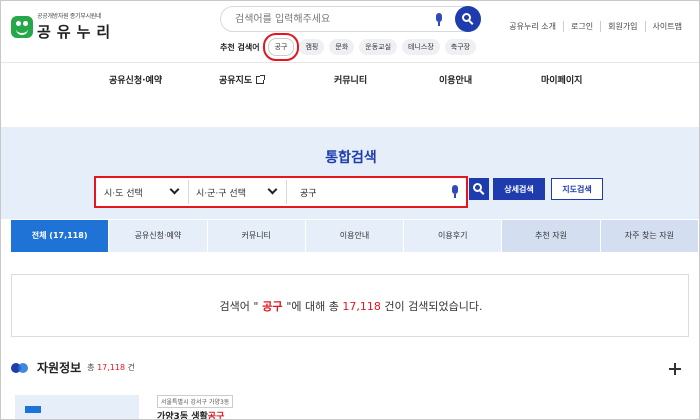 This screenshot has height=420, width=700. I want to click on tab-community: 커뮤니티, so click(257, 236).